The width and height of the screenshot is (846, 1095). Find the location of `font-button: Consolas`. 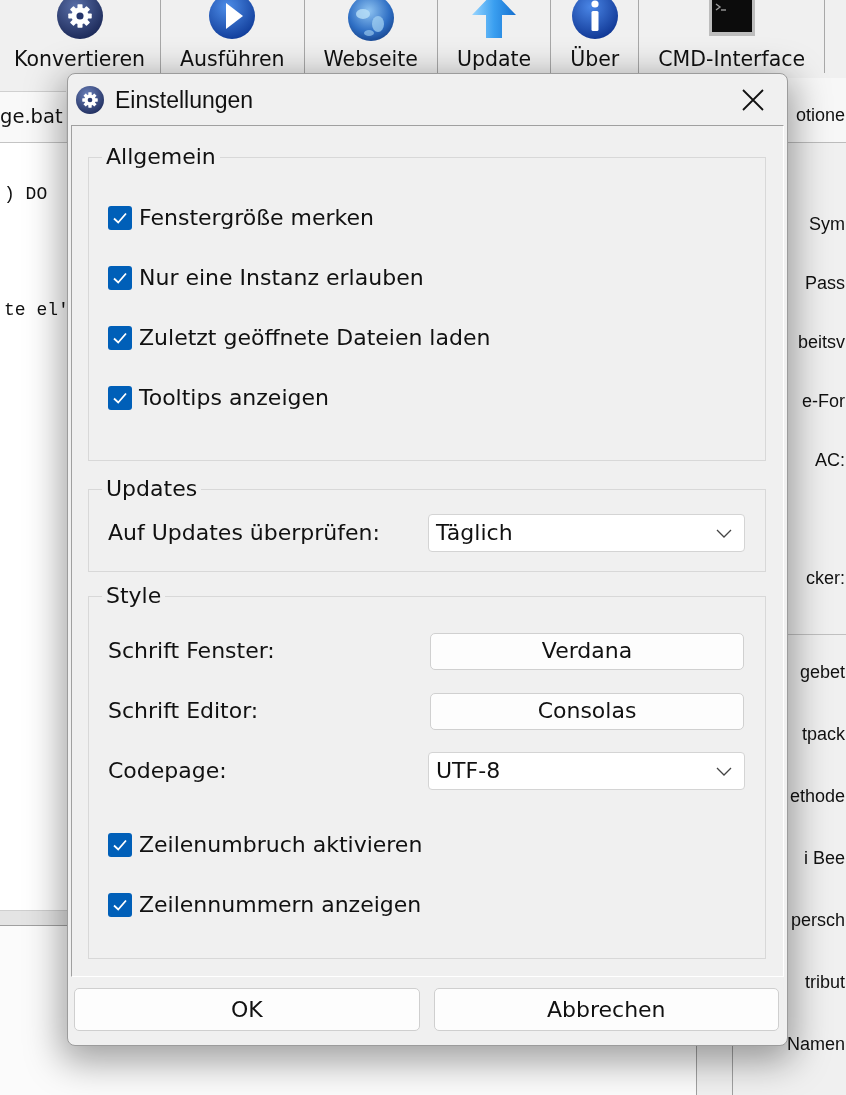

font-button: Consolas is located at coordinates (587, 711).